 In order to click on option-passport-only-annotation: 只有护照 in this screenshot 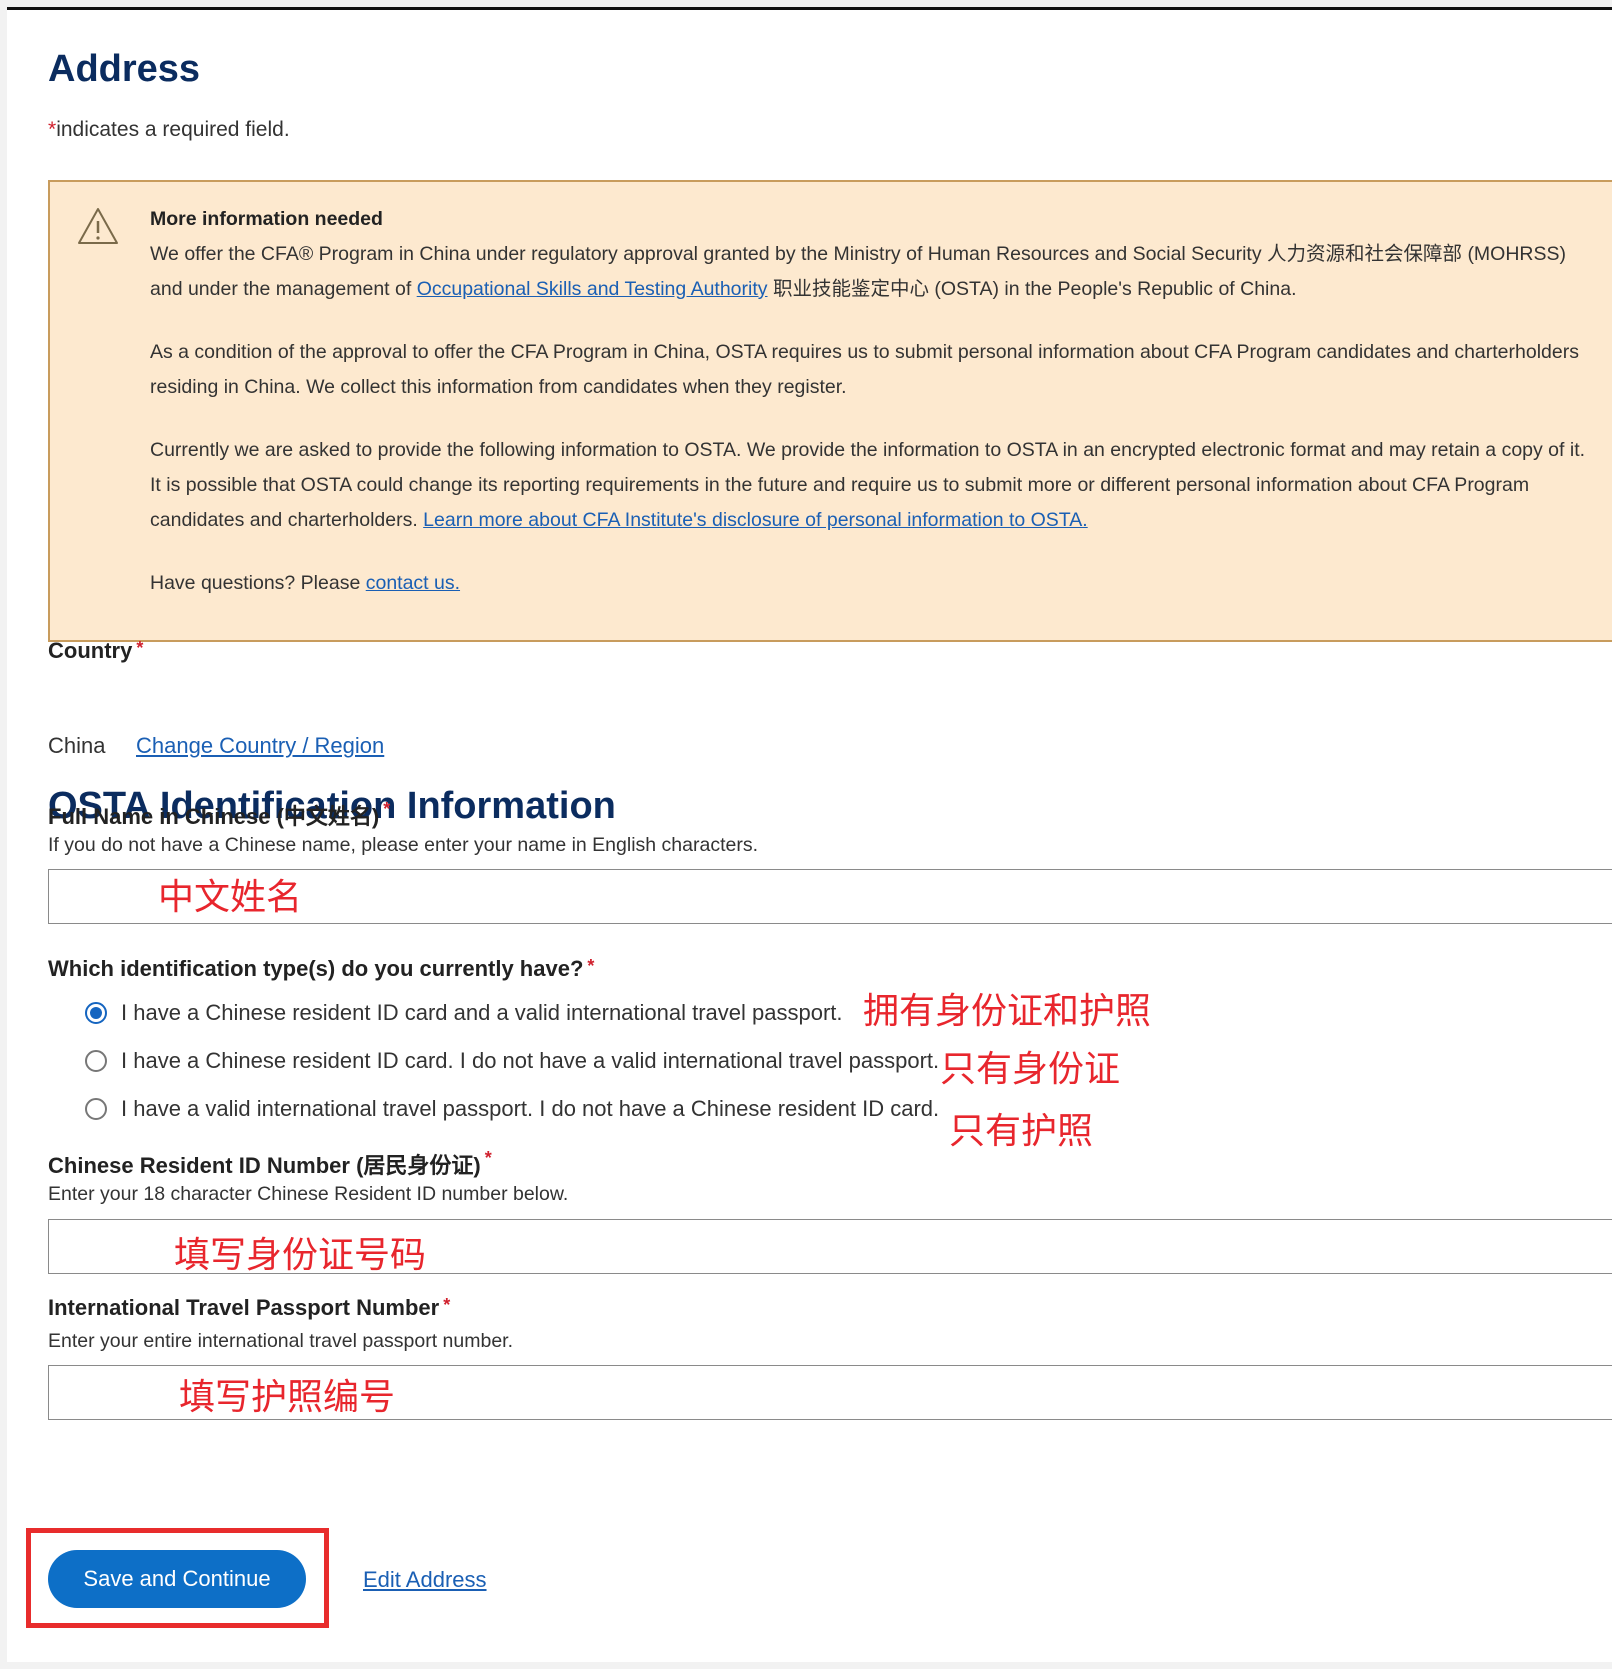, I will do `click(1021, 1131)`.